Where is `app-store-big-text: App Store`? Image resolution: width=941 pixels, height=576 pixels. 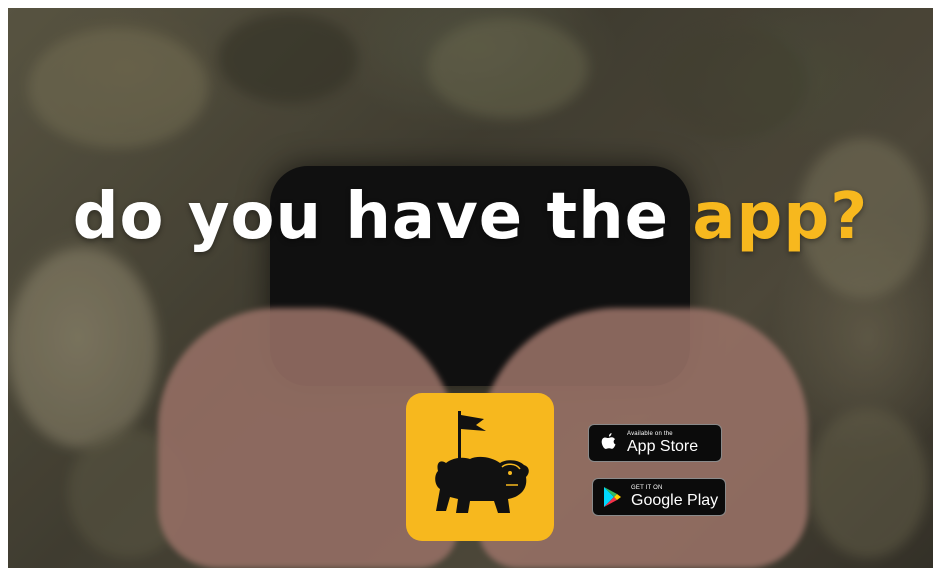
app-store-big-text: App Store is located at coordinates (663, 446).